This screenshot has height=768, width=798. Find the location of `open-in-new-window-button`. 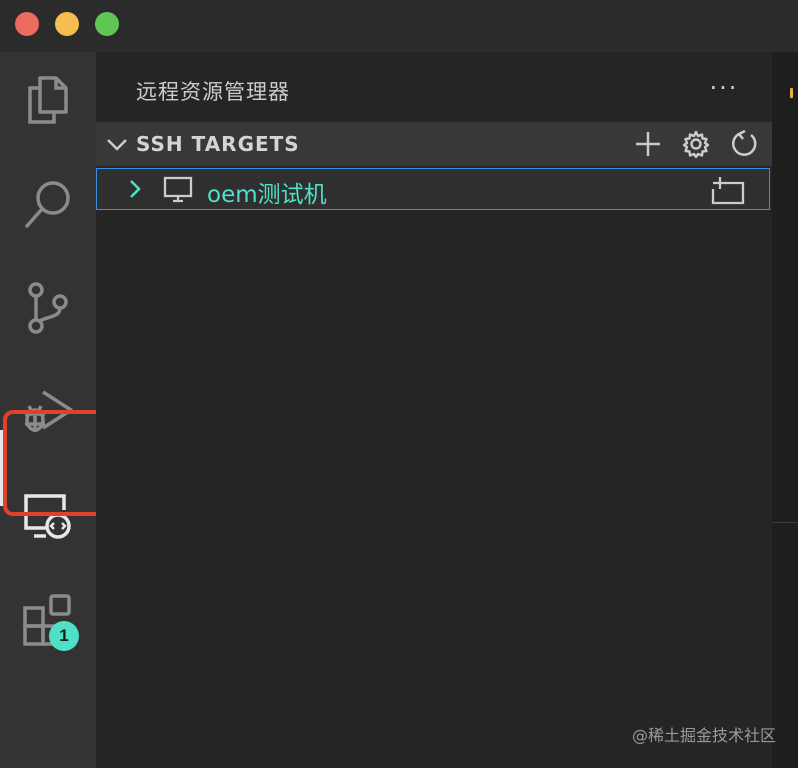

open-in-new-window-button is located at coordinates (728, 191).